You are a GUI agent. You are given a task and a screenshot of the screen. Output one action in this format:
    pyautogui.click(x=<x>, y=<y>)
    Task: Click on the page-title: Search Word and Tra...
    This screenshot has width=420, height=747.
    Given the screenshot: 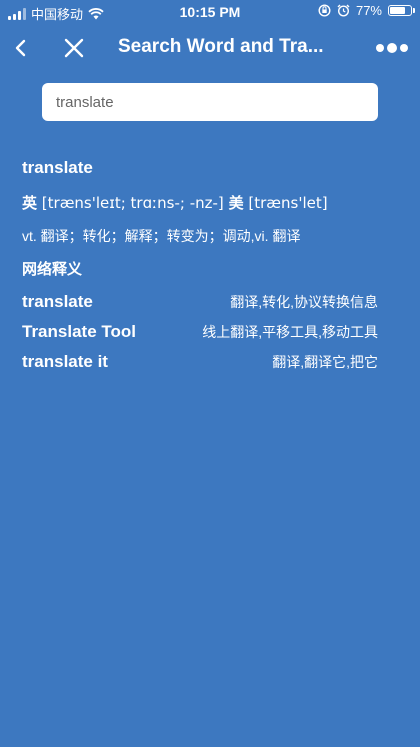 What is the action you would take?
    pyautogui.click(x=221, y=46)
    